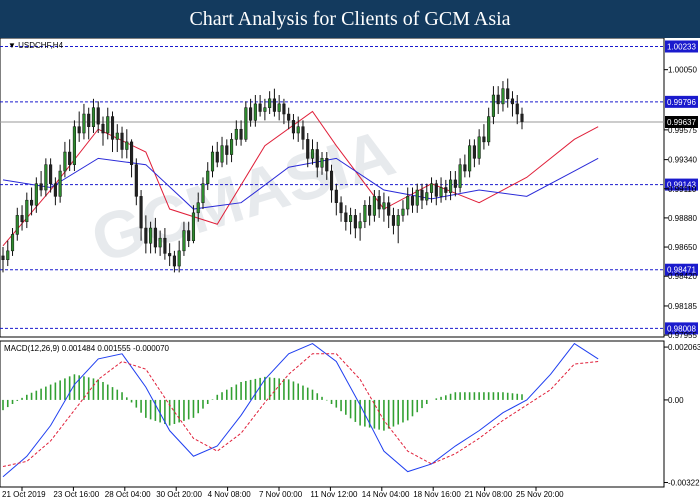 The width and height of the screenshot is (700, 500). I want to click on banner-title: Chart Analysis for Clients of GCM Asia, so click(350, 18).